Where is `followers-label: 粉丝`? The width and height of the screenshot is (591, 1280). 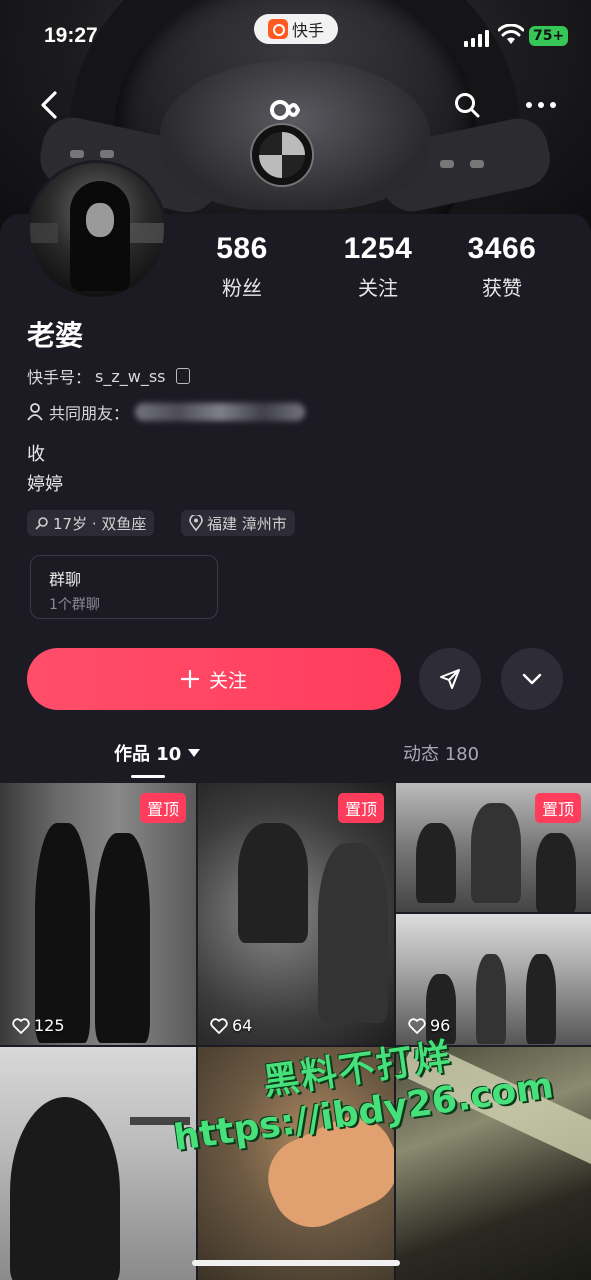 followers-label: 粉丝 is located at coordinates (242, 288).